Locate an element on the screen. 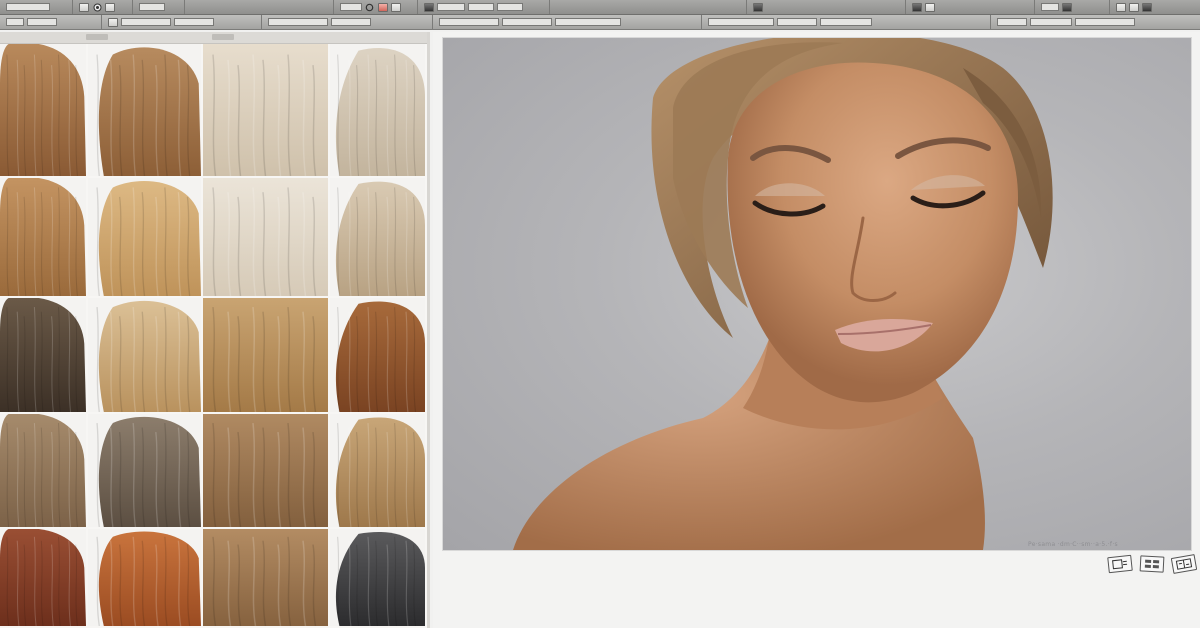 The height and width of the screenshot is (628, 1200). swatch-platinum-blonde is located at coordinates (266, 111).